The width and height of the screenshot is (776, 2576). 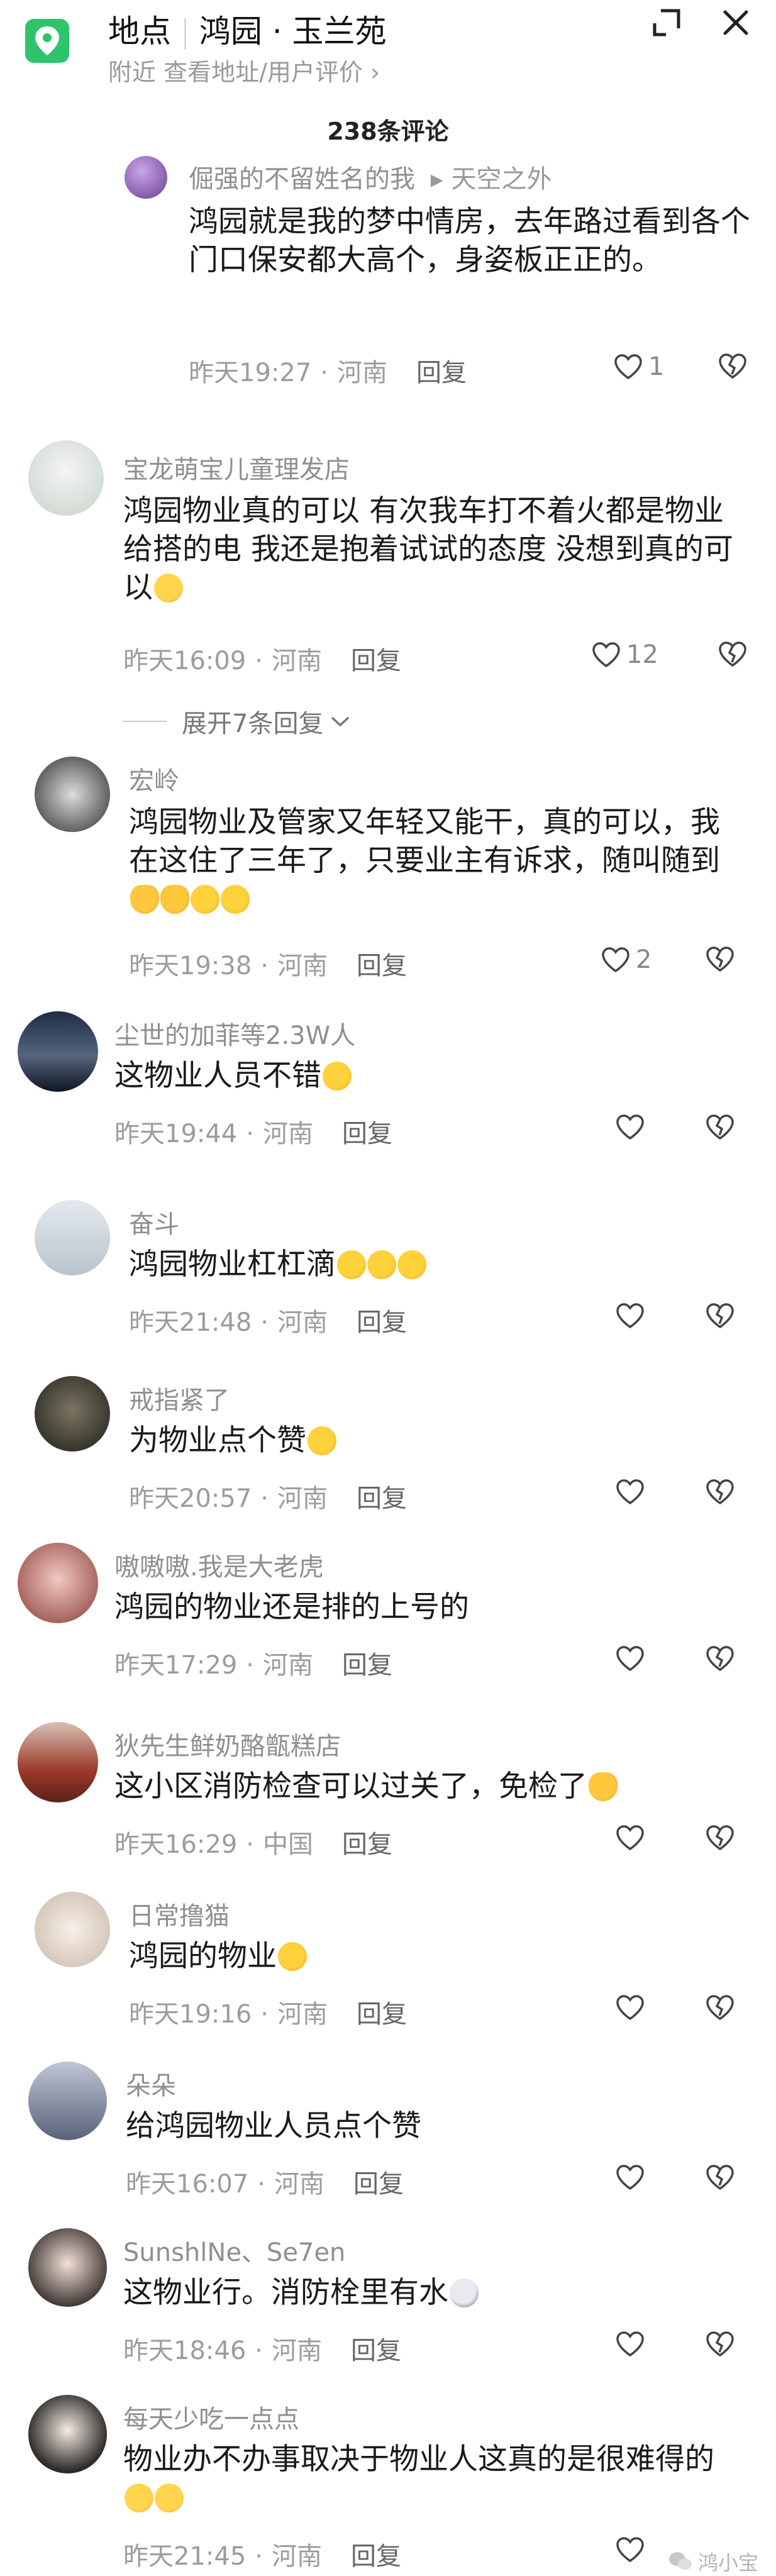 I want to click on comment-meta: 昨天16:09 · 河南 回复, so click(x=262, y=661).